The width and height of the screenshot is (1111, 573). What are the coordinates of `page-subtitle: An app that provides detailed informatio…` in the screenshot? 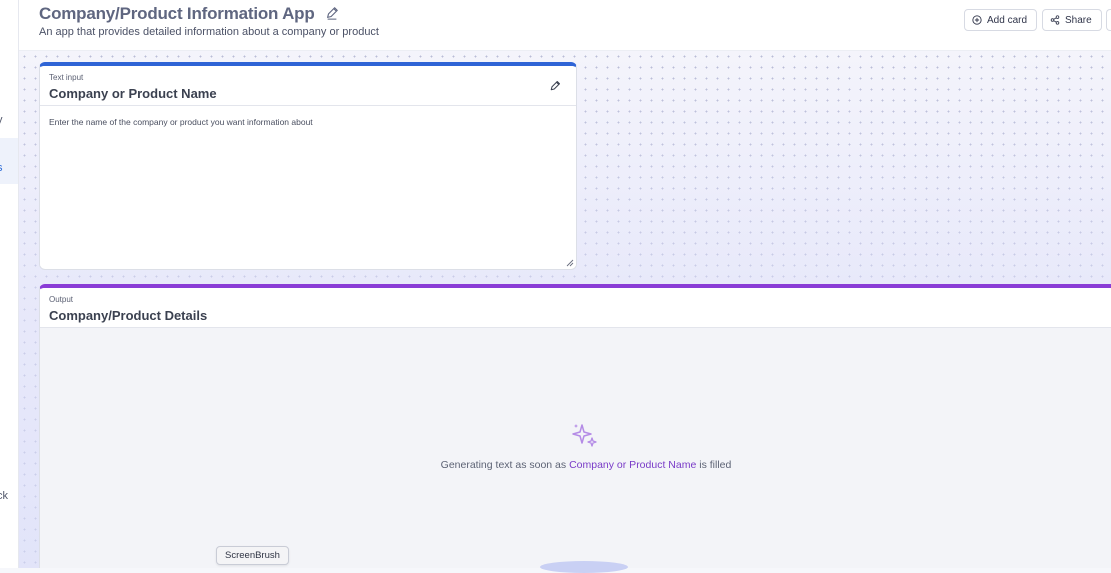 It's located at (209, 32).